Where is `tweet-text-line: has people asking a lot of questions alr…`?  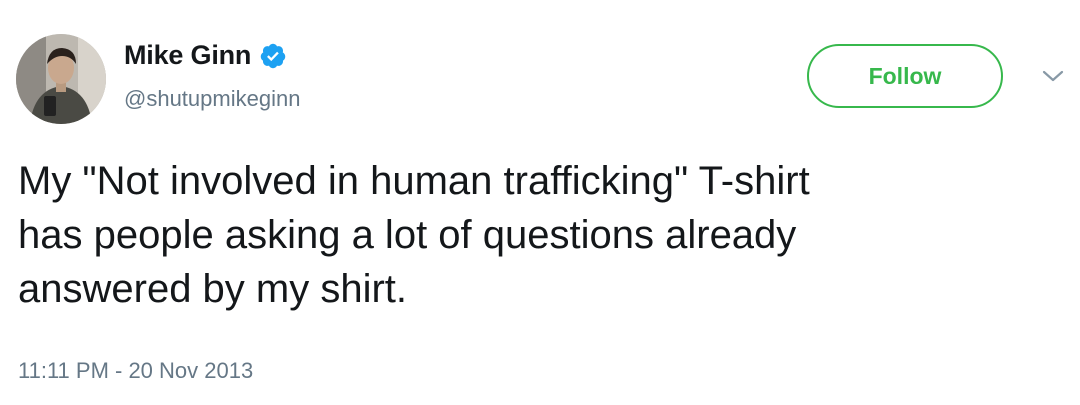 tweet-text-line: has people asking a lot of questions alr… is located at coordinates (407, 235).